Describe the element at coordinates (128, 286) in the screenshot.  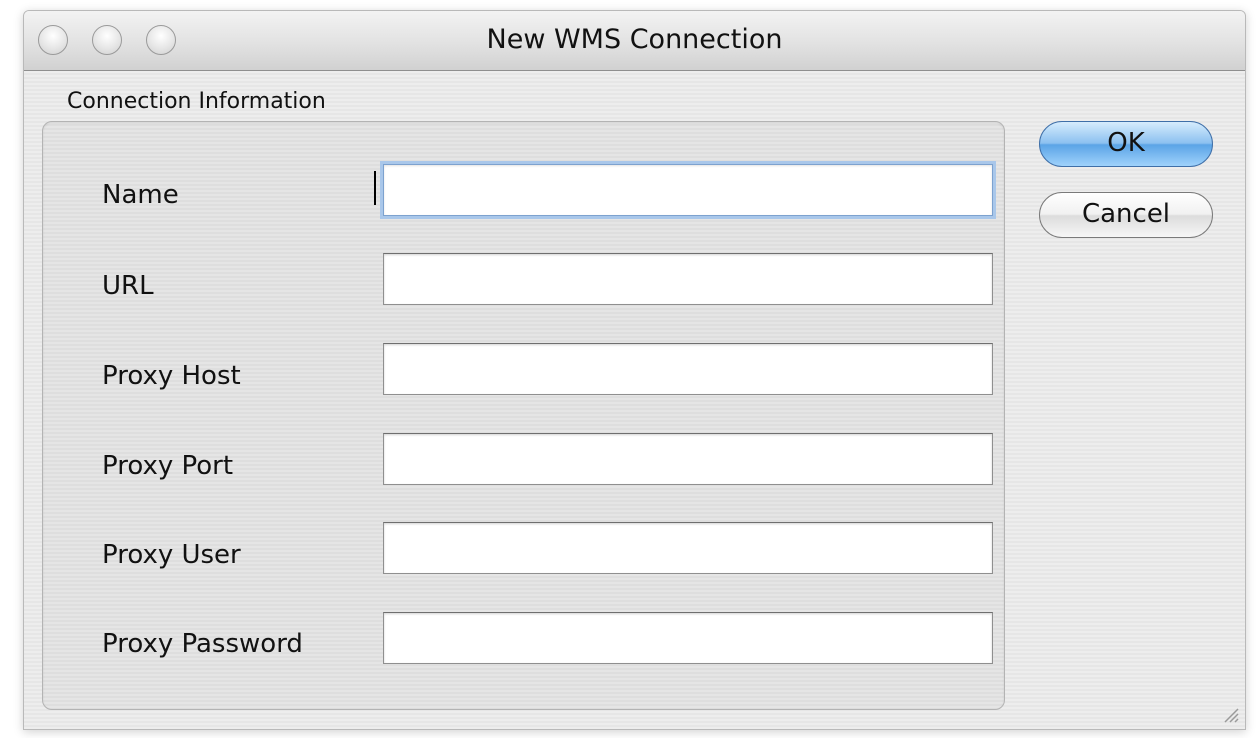
I see `url-label: URL` at that location.